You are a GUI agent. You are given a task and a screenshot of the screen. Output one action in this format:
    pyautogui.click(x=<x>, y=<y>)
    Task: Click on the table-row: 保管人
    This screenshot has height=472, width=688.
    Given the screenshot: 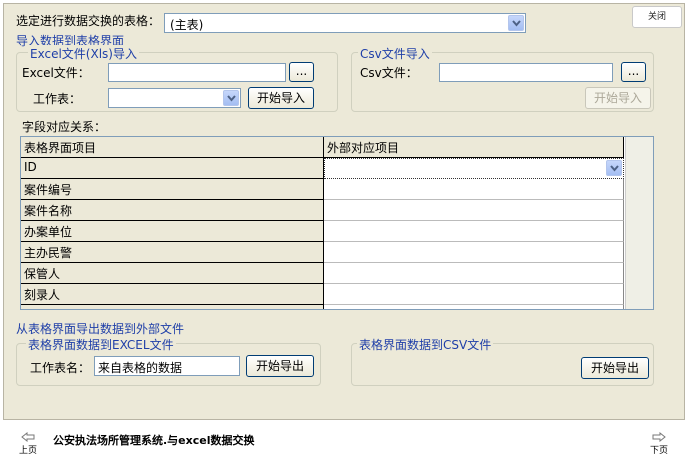 What is the action you would take?
    pyautogui.click(x=322, y=273)
    